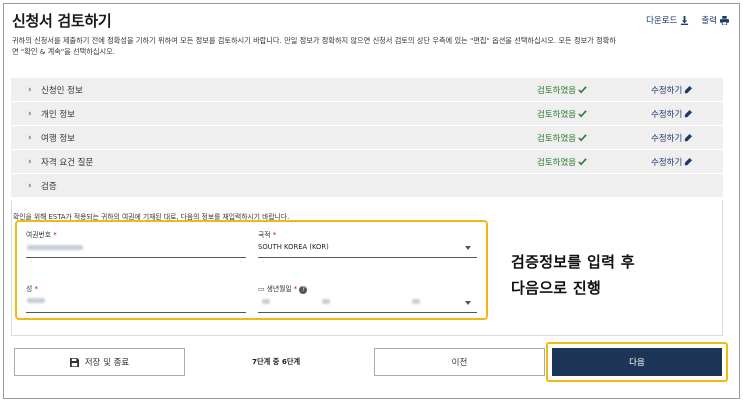 The image size is (743, 402). Describe the element at coordinates (136, 257) in the screenshot. I see `passport-input` at that location.